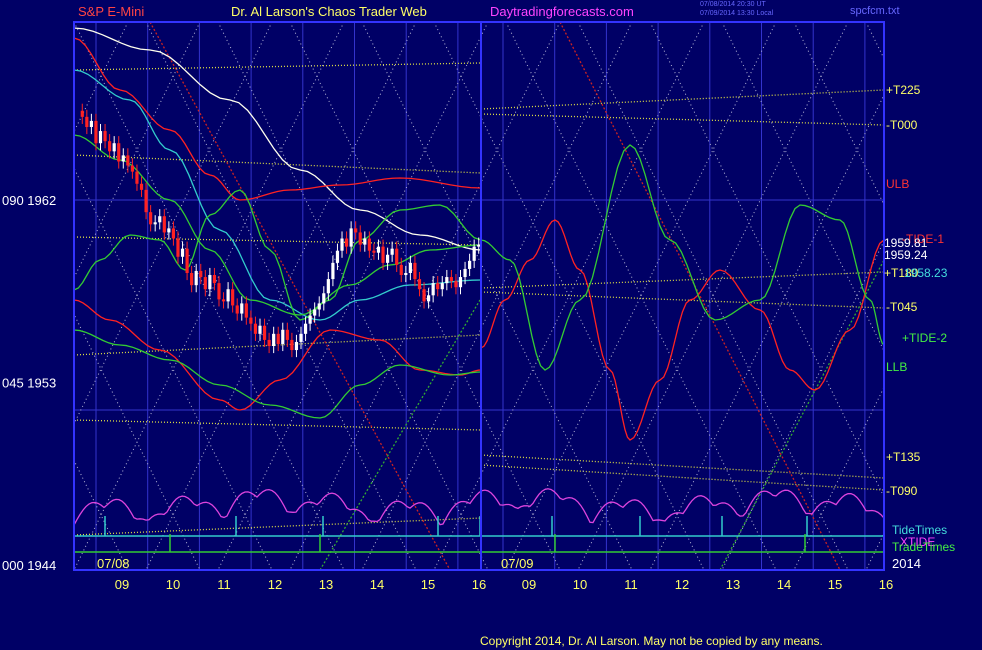 This screenshot has height=650, width=982. Describe the element at coordinates (400, 434) in the screenshot. I see `forecast-diagonal` at that location.